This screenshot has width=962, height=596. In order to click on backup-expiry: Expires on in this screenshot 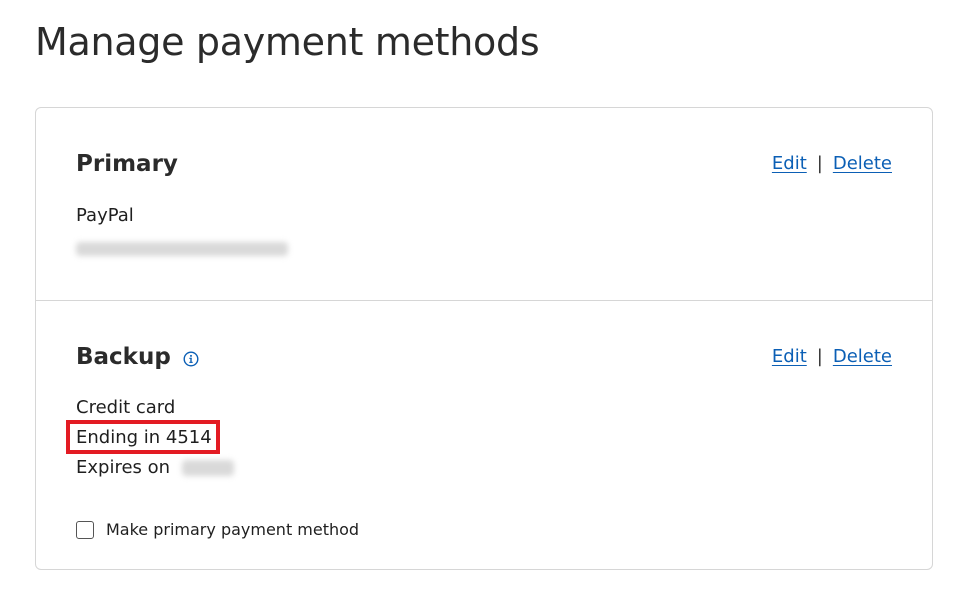, I will do `click(155, 467)`.